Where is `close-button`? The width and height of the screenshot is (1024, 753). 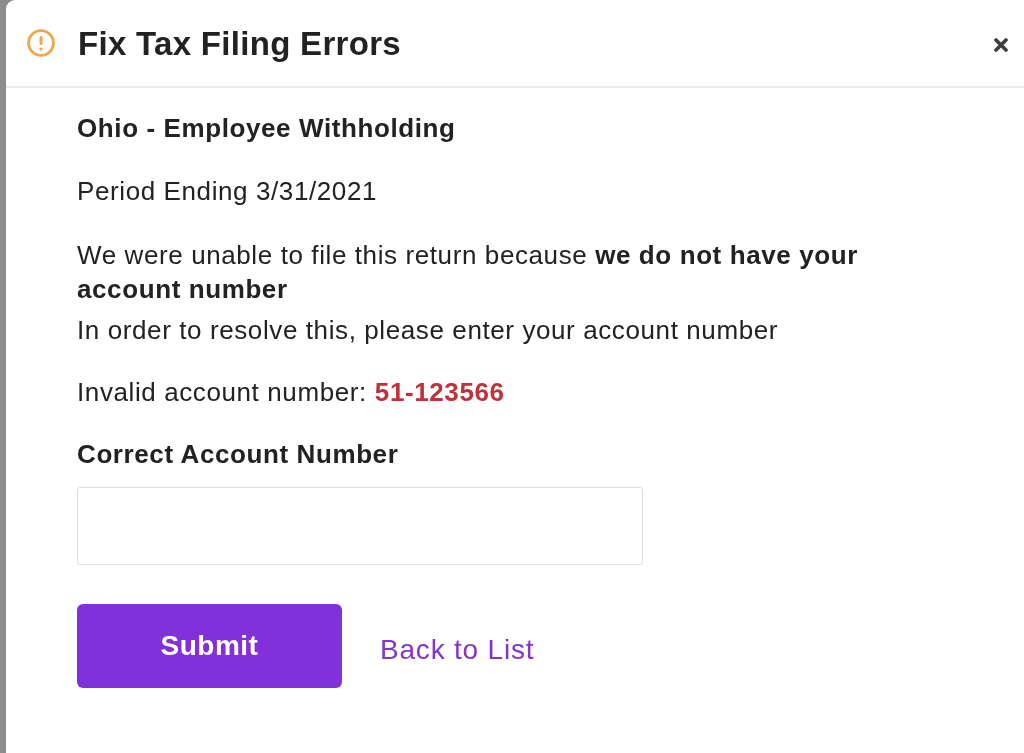 close-button is located at coordinates (1001, 45).